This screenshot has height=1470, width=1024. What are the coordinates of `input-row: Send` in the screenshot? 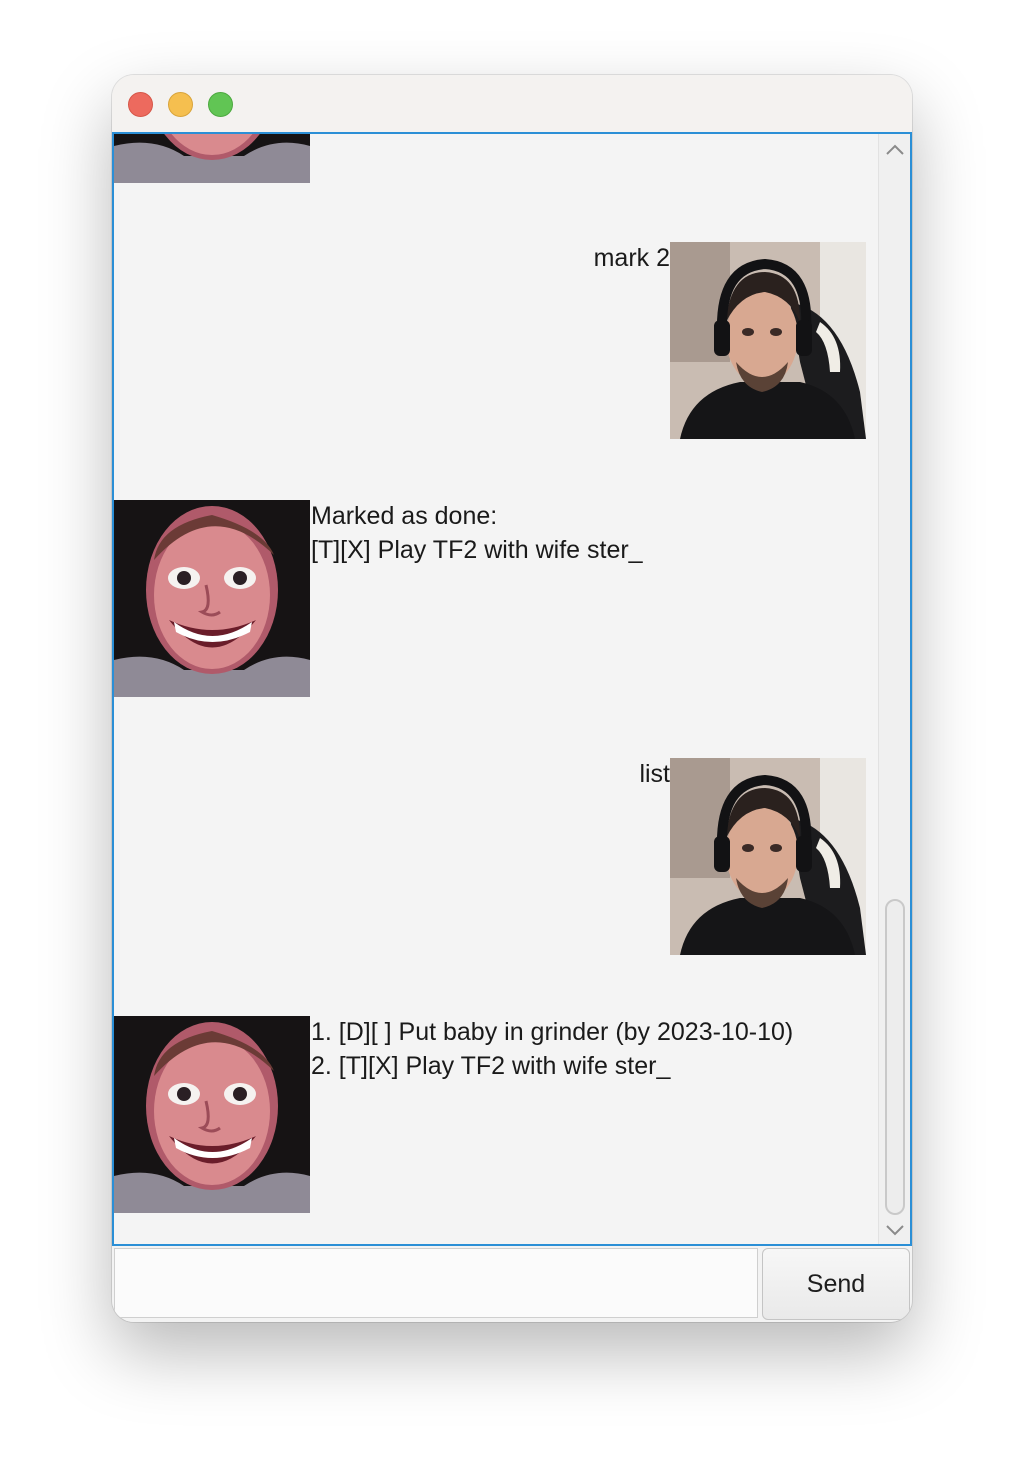 It's located at (512, 1284).